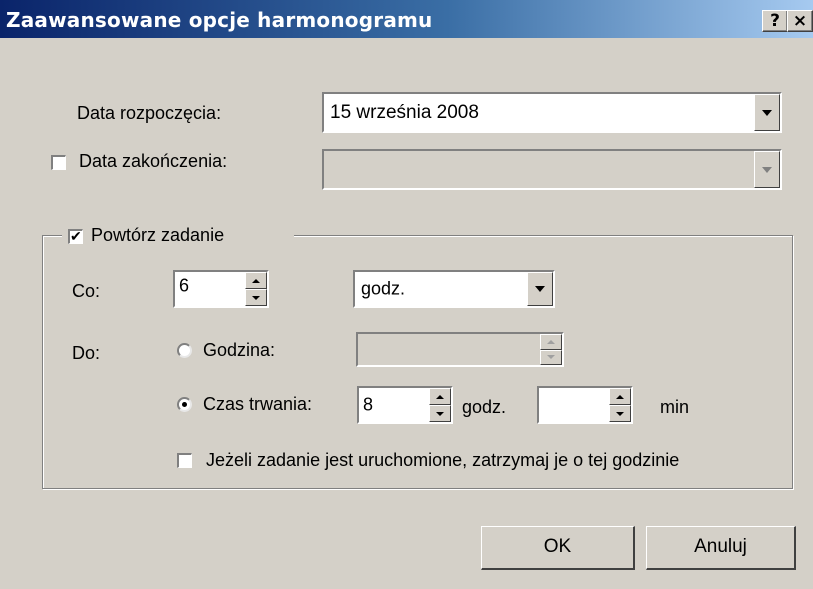 Image resolution: width=813 pixels, height=589 pixels. I want to click on duration-minutes-stepper, so click(585, 405).